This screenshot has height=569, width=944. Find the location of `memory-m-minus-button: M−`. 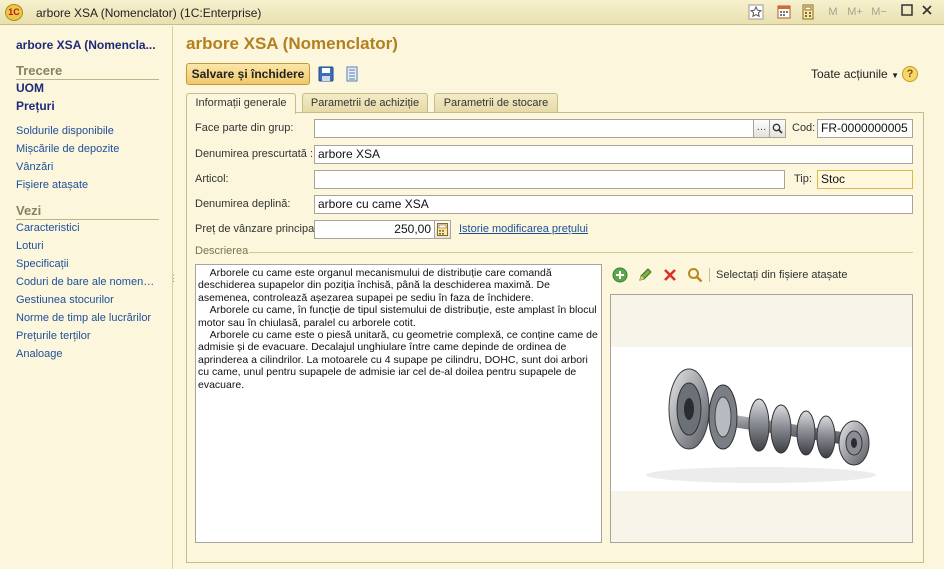

memory-m-minus-button: M− is located at coordinates (879, 12).